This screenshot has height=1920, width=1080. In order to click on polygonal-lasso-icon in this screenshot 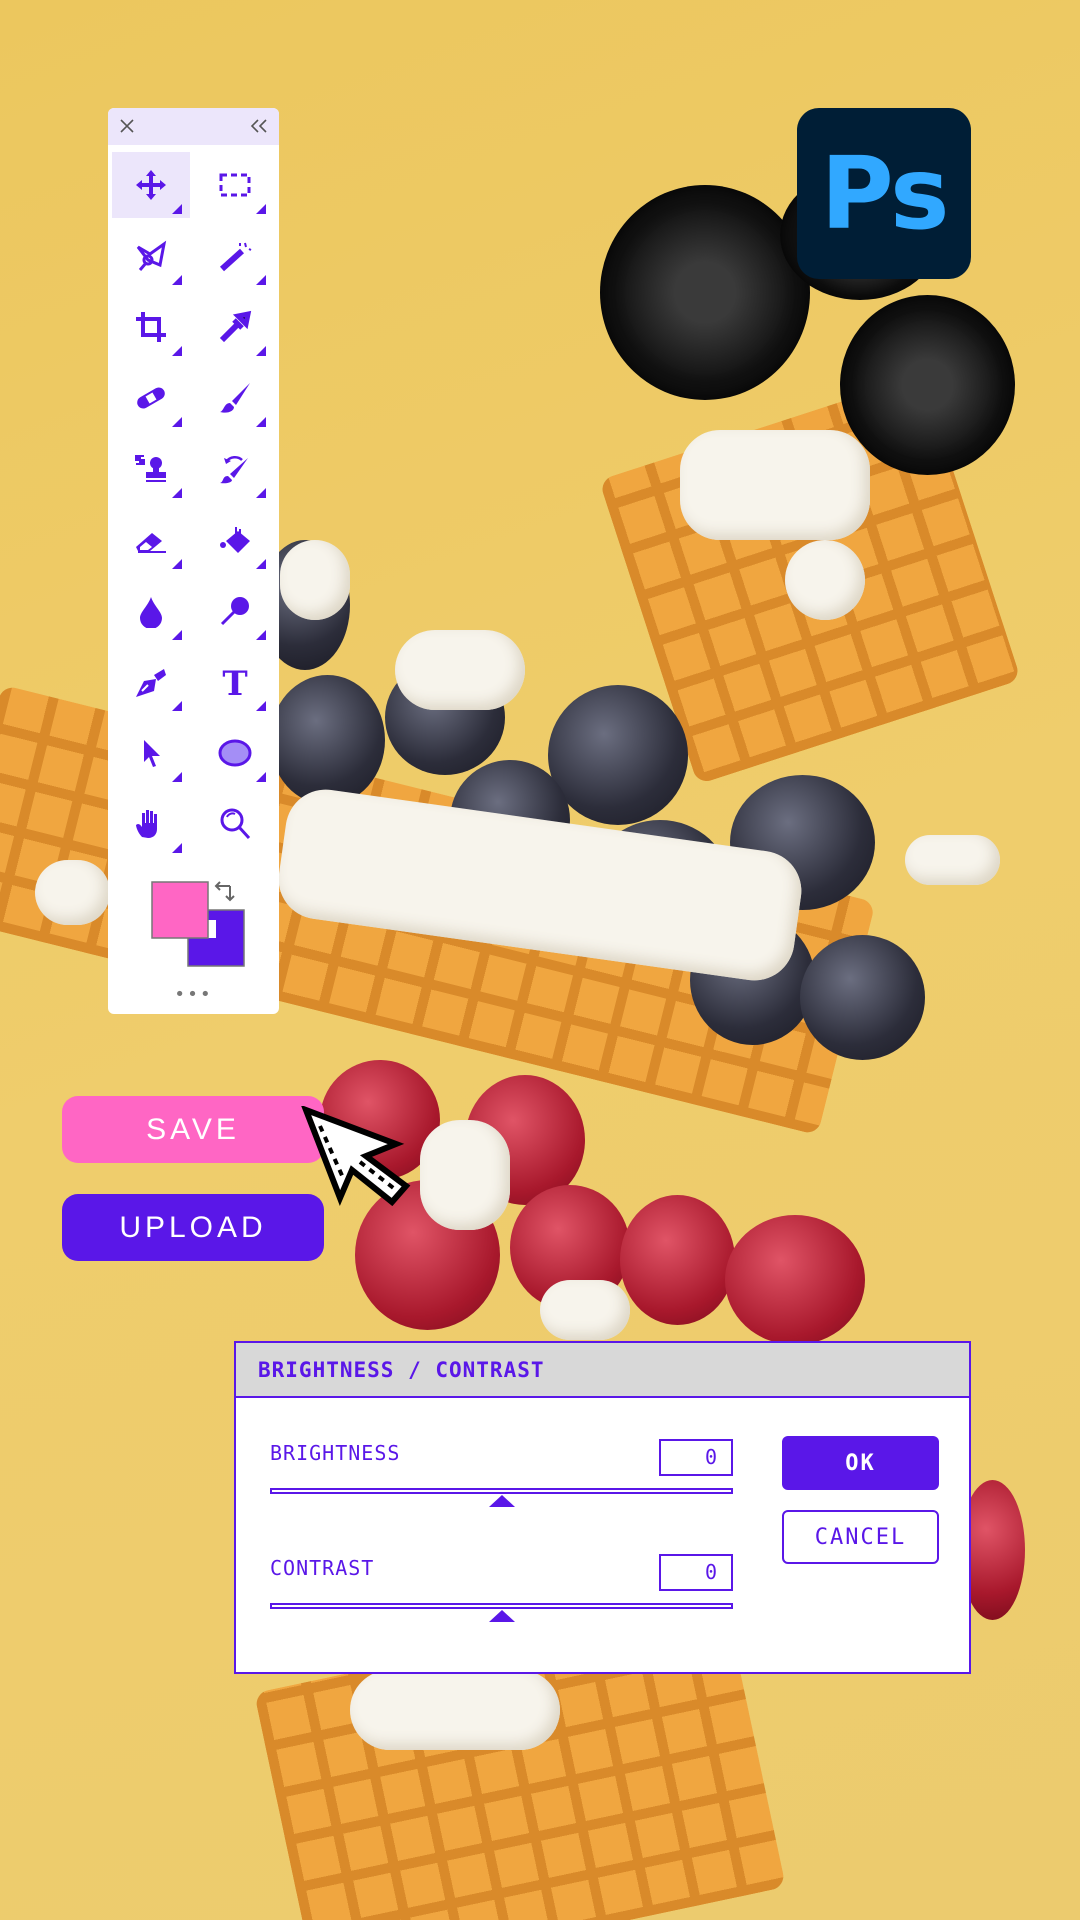, I will do `click(151, 255)`.